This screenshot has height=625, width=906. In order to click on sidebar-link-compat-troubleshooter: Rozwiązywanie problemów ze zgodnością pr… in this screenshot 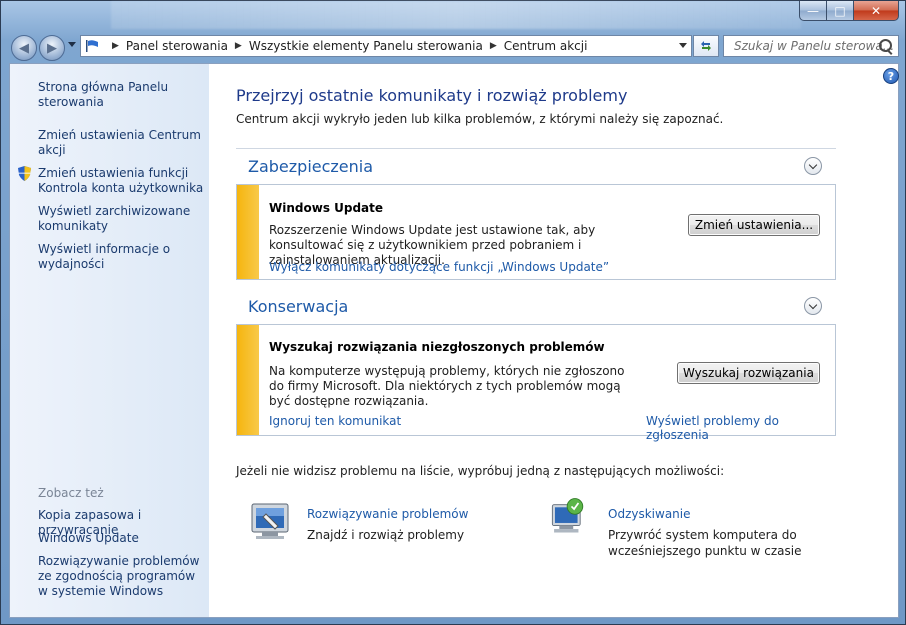, I will do `click(122, 576)`.